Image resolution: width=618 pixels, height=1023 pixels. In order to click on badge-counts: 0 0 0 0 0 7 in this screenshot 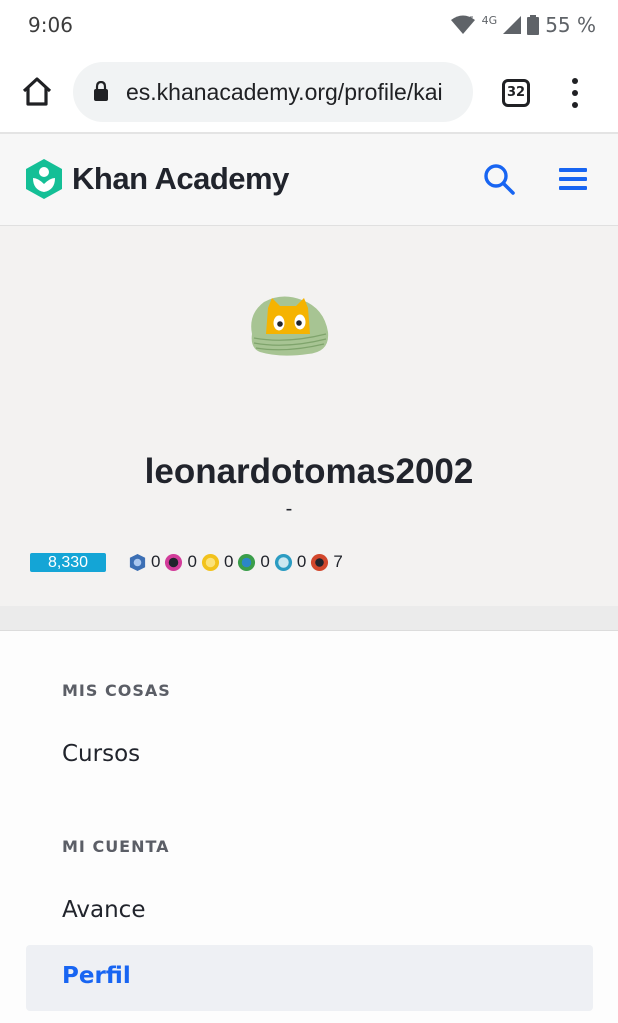, I will do `click(237, 562)`.